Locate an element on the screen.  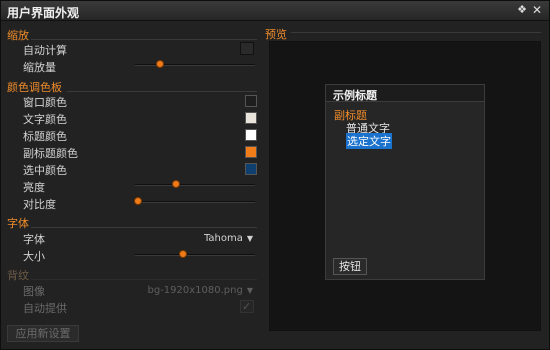
selection-color-swatch is located at coordinates (251, 169).